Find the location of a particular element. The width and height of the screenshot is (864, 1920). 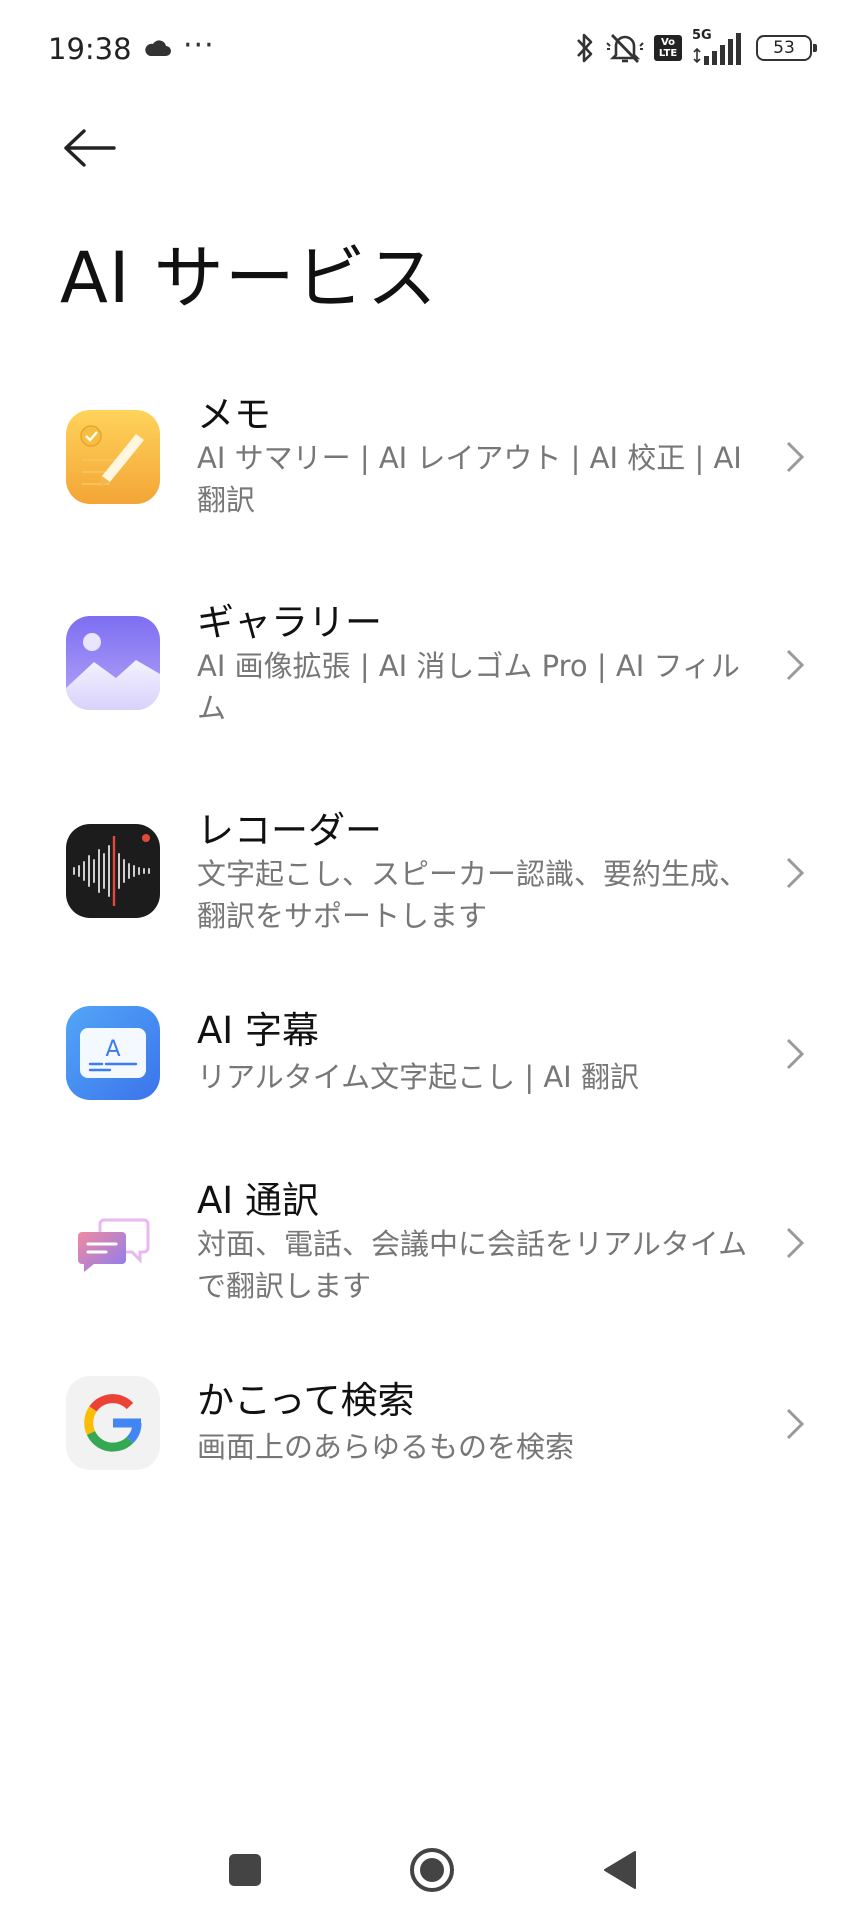

service-item-recorder: レコーダー 文字起こし、スピーカー認識、要約生成、翻訳をサポートします is located at coordinates (432, 876).